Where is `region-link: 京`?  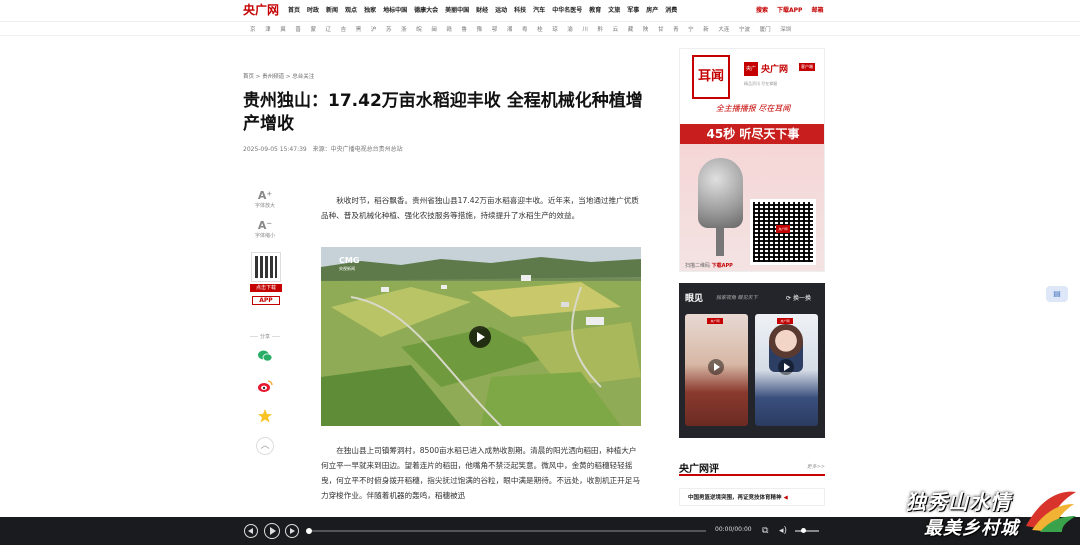 region-link: 京 is located at coordinates (253, 29).